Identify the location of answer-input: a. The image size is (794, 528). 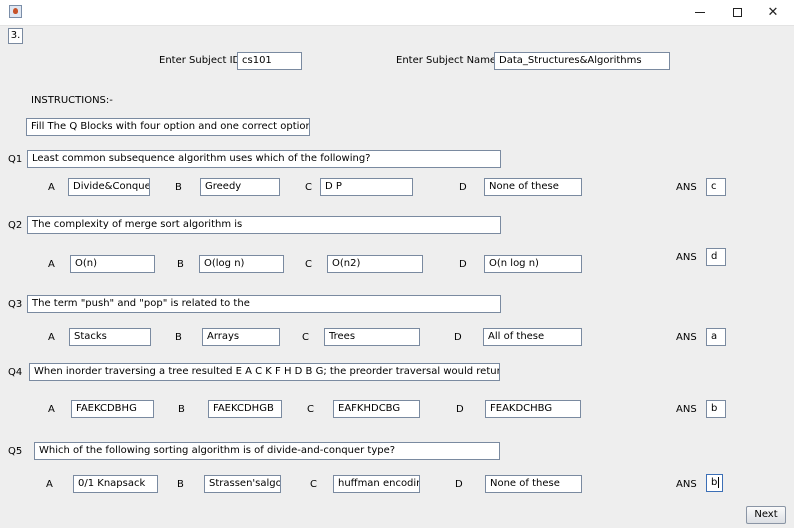
(716, 337).